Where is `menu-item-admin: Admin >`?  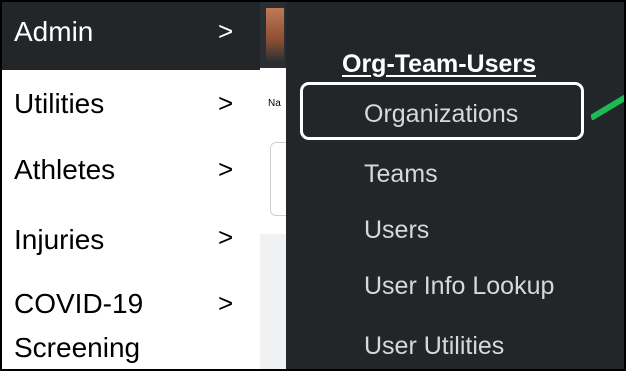
menu-item-admin: Admin > is located at coordinates (131, 36).